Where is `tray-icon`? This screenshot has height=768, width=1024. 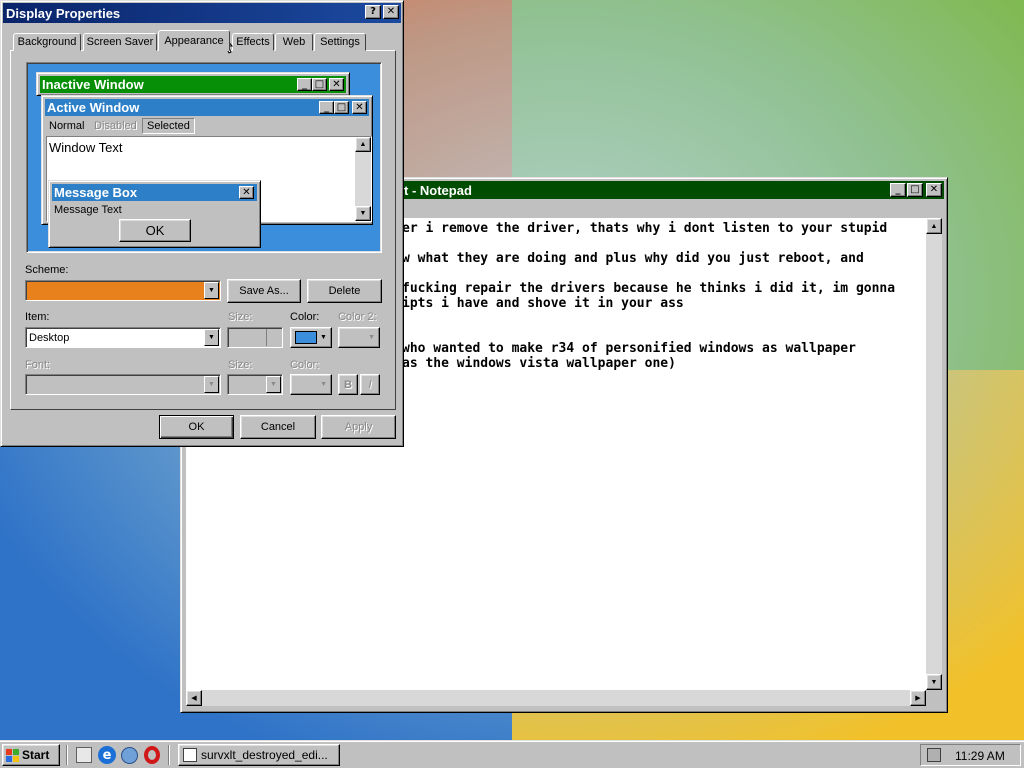 tray-icon is located at coordinates (934, 755).